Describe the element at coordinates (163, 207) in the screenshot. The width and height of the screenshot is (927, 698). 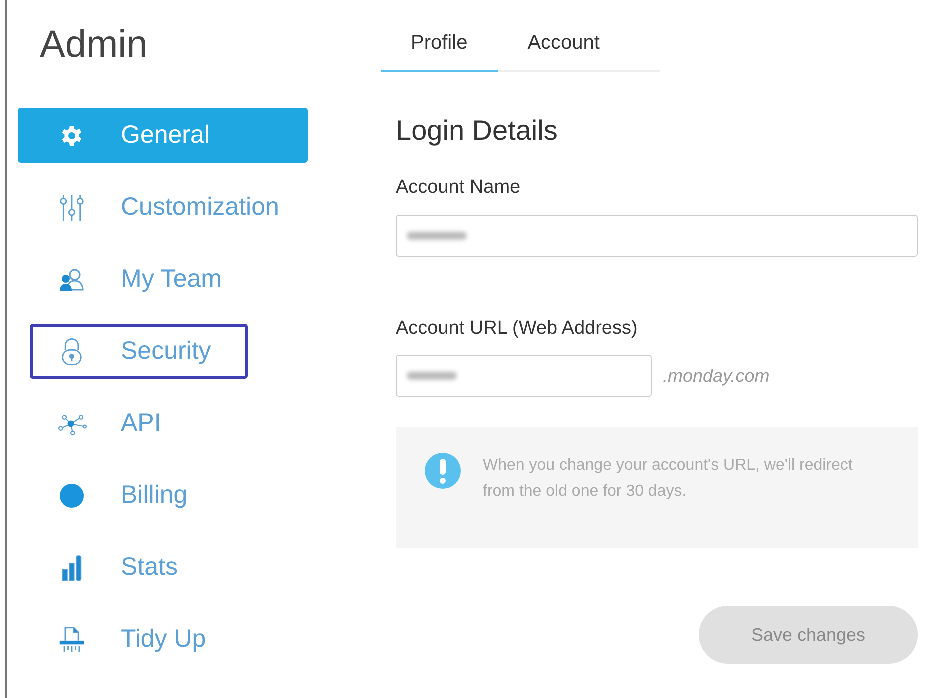
I see `sidebar-item: Customization` at that location.